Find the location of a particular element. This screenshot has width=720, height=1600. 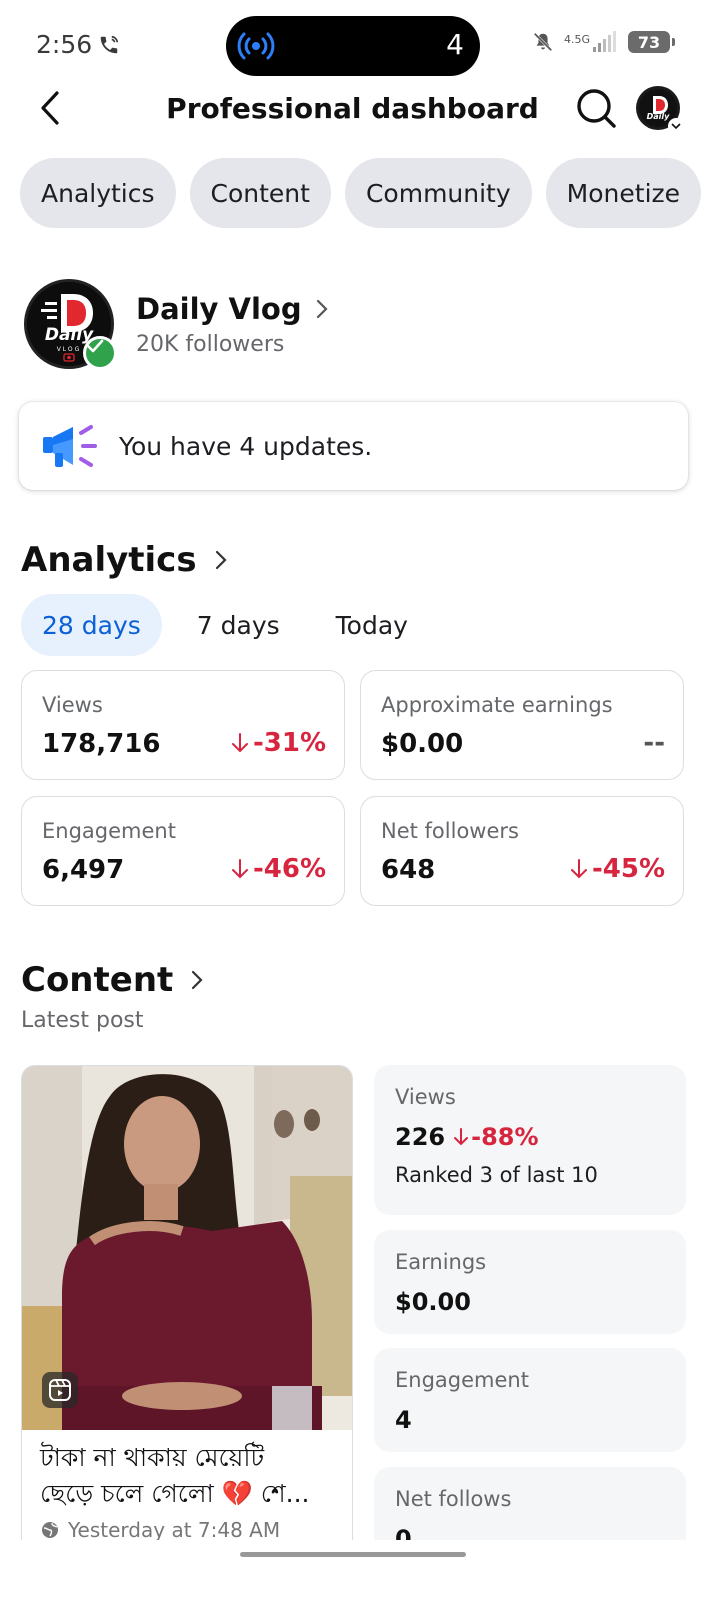

post-timestamp: Yesterday at 7:48 AM is located at coordinates (174, 1530).